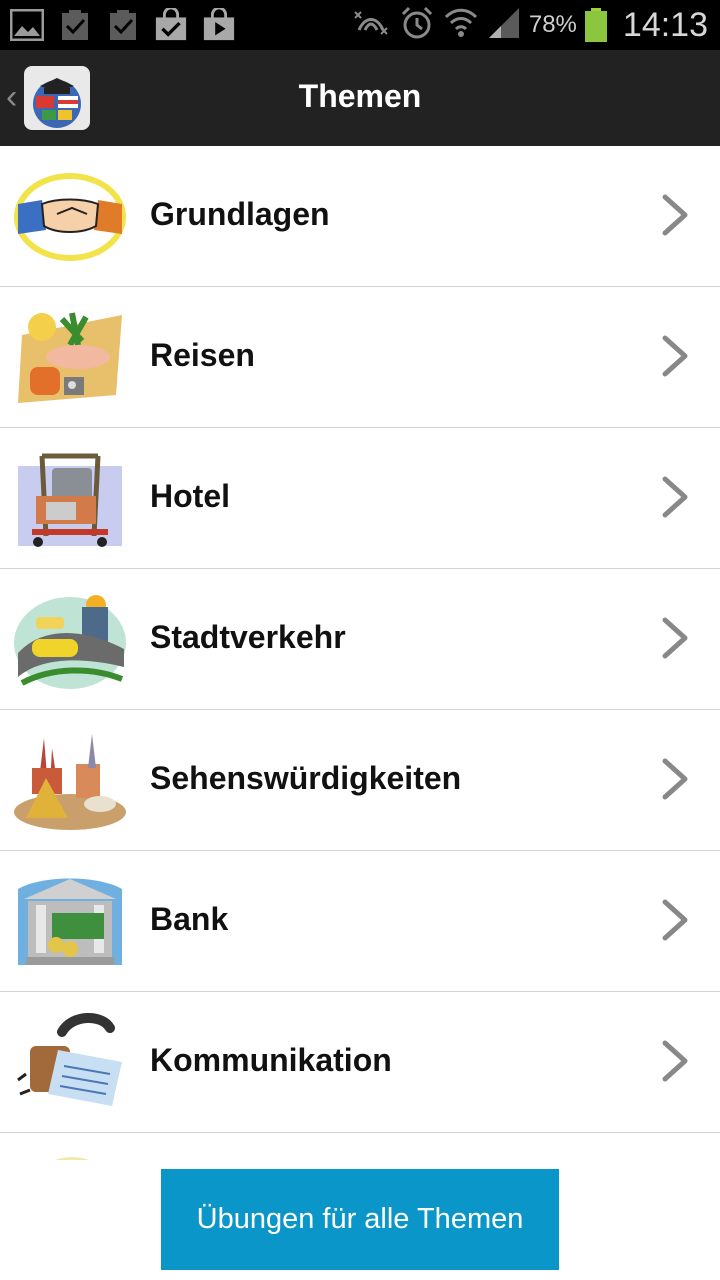 The width and height of the screenshot is (720, 1280). I want to click on topic-label: Sehenswürdigkeiten, so click(306, 778).